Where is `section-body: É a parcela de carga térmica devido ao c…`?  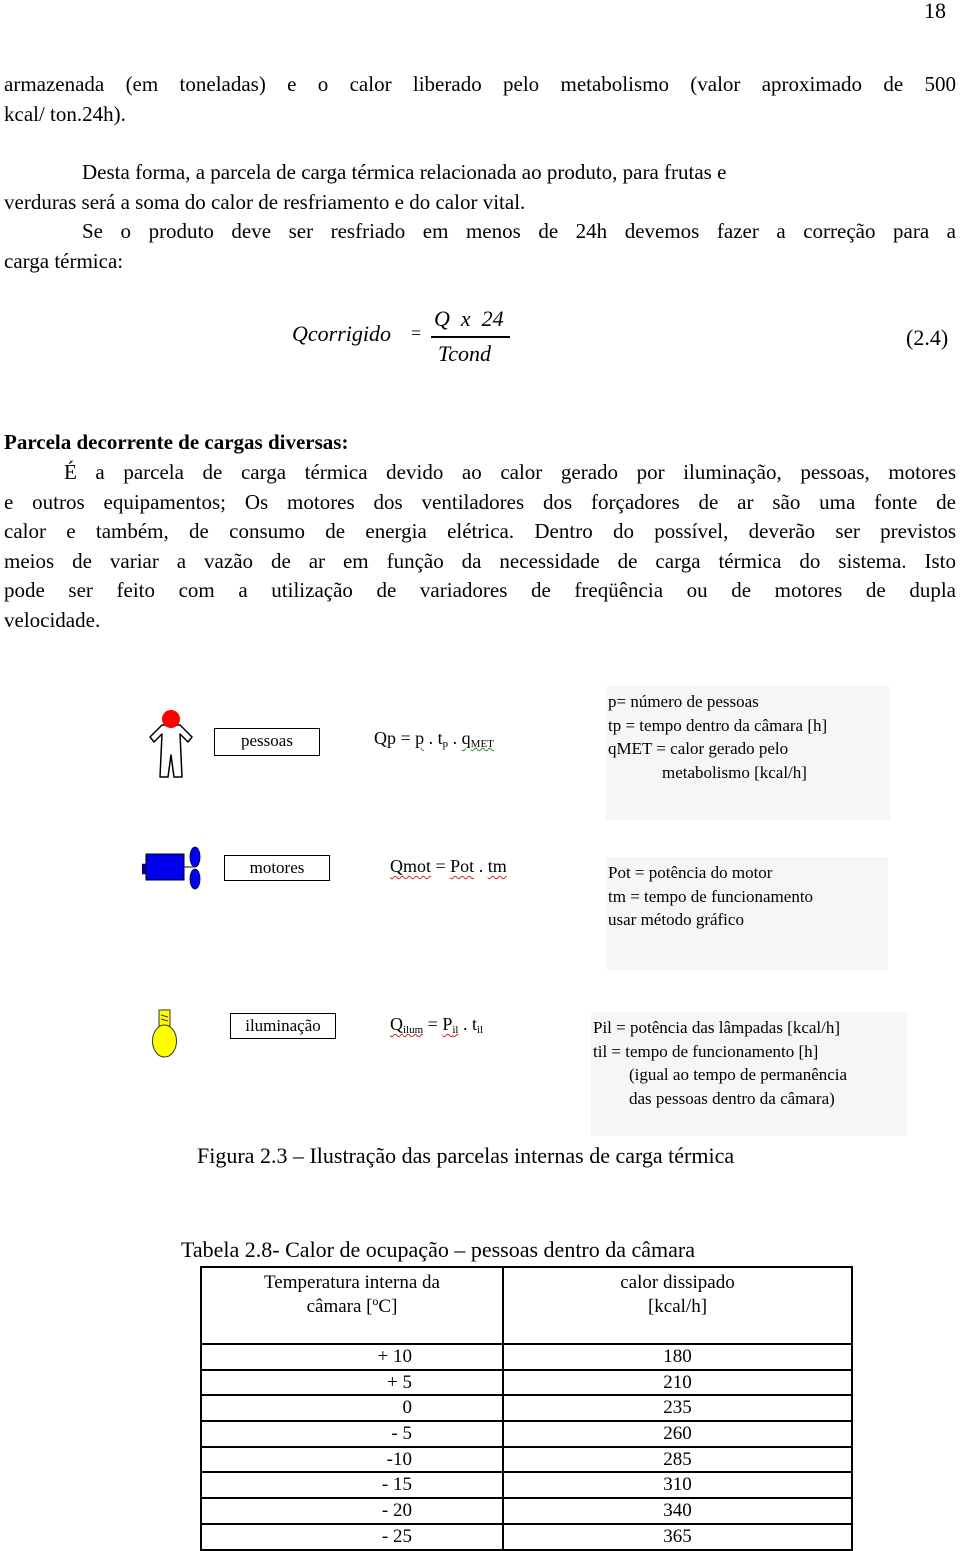 section-body: É a parcela de carga térmica devido ao c… is located at coordinates (480, 546).